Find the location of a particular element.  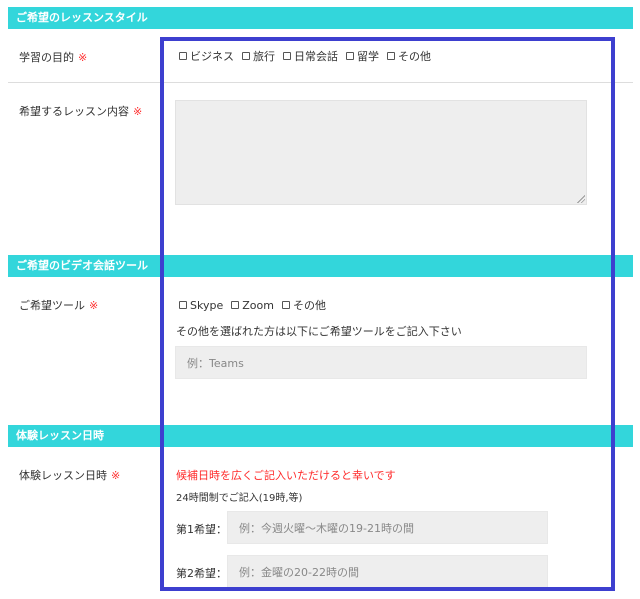

row-divider is located at coordinates (320, 82).